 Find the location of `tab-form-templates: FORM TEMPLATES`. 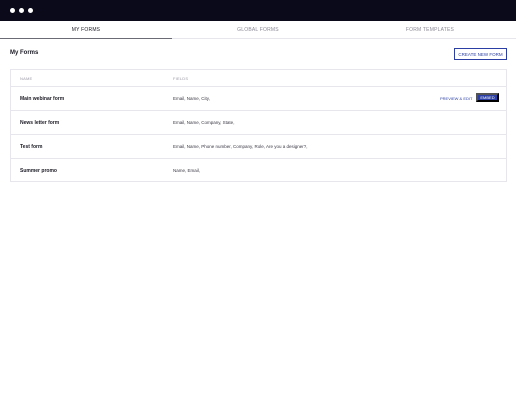

tab-form-templates: FORM TEMPLATES is located at coordinates (430, 30).